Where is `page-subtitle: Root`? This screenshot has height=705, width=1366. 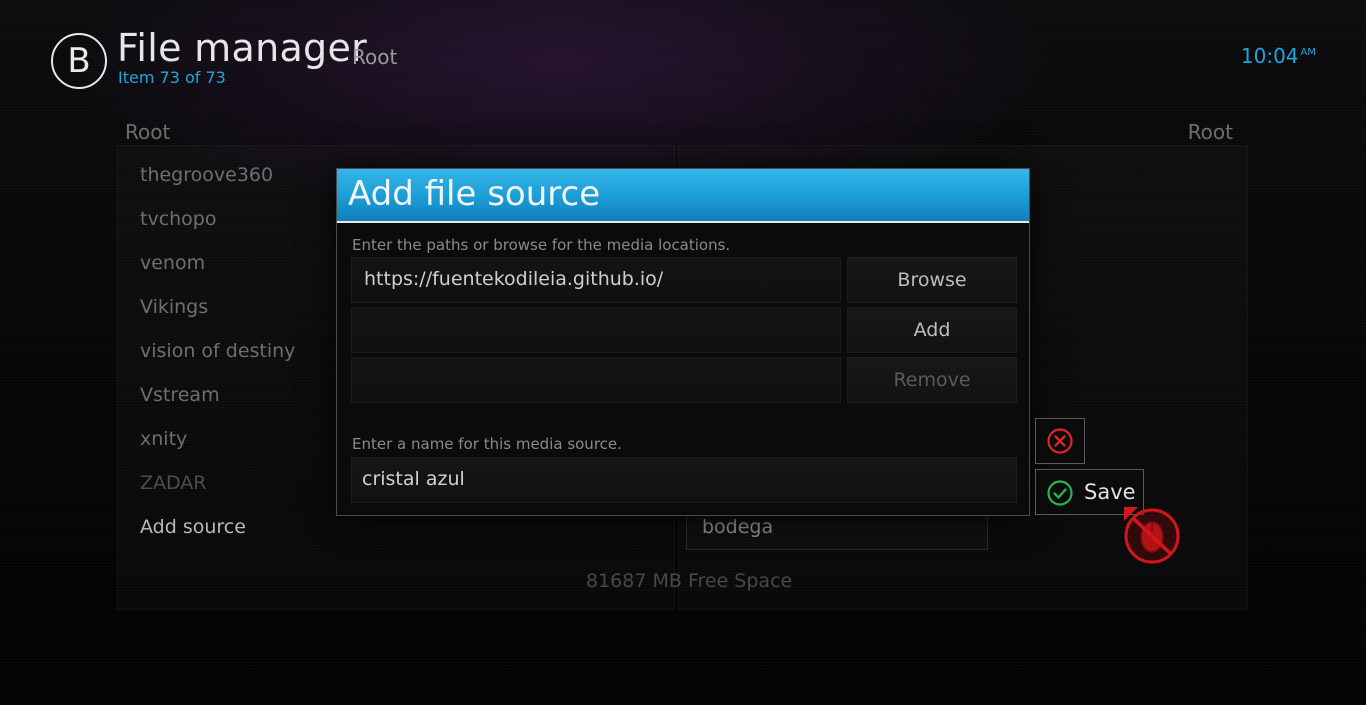 page-subtitle: Root is located at coordinates (375, 57).